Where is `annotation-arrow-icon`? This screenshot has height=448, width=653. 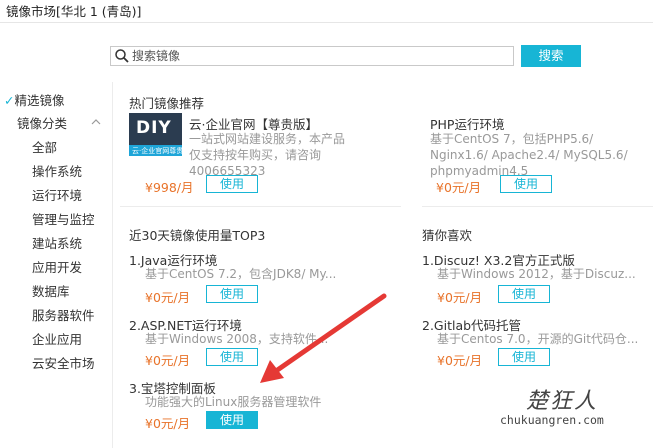 annotation-arrow-icon is located at coordinates (323, 338).